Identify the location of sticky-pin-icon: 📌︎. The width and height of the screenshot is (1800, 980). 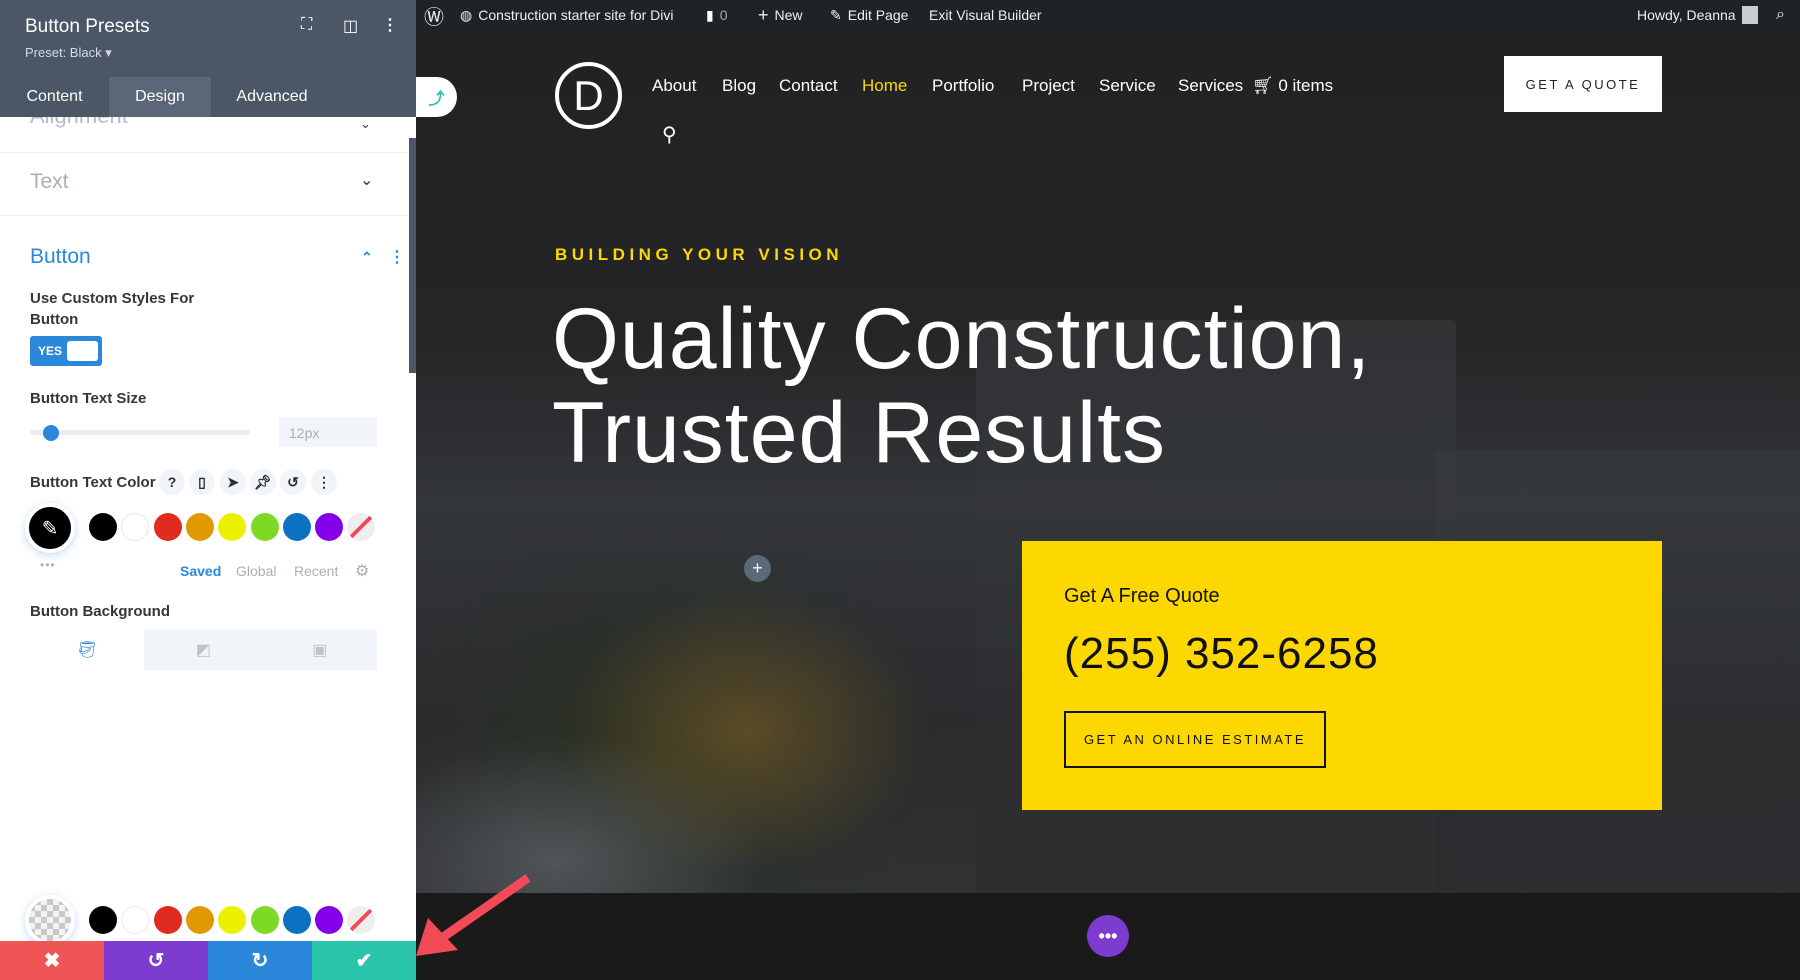
(263, 482).